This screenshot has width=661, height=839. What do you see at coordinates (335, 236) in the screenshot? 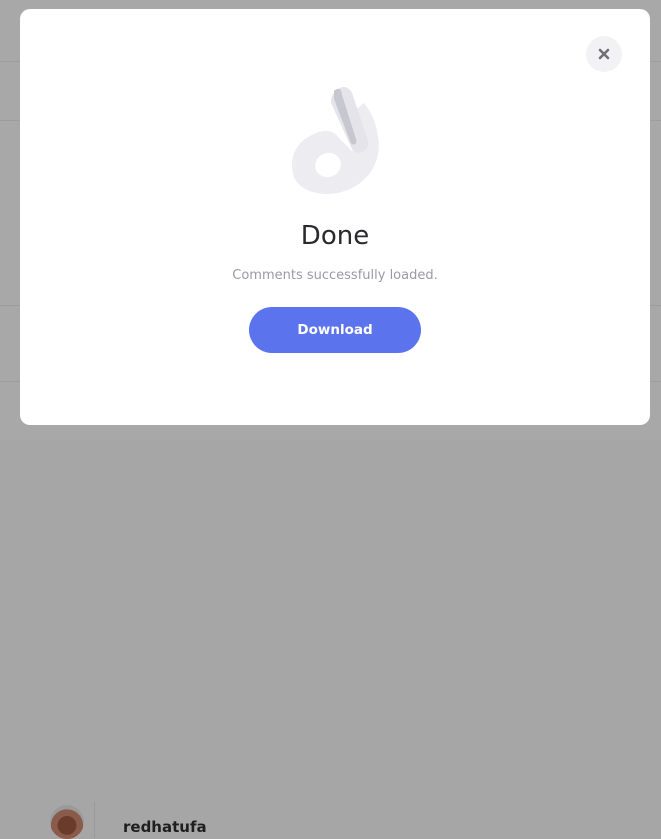
I see `modal-title: Done` at bounding box center [335, 236].